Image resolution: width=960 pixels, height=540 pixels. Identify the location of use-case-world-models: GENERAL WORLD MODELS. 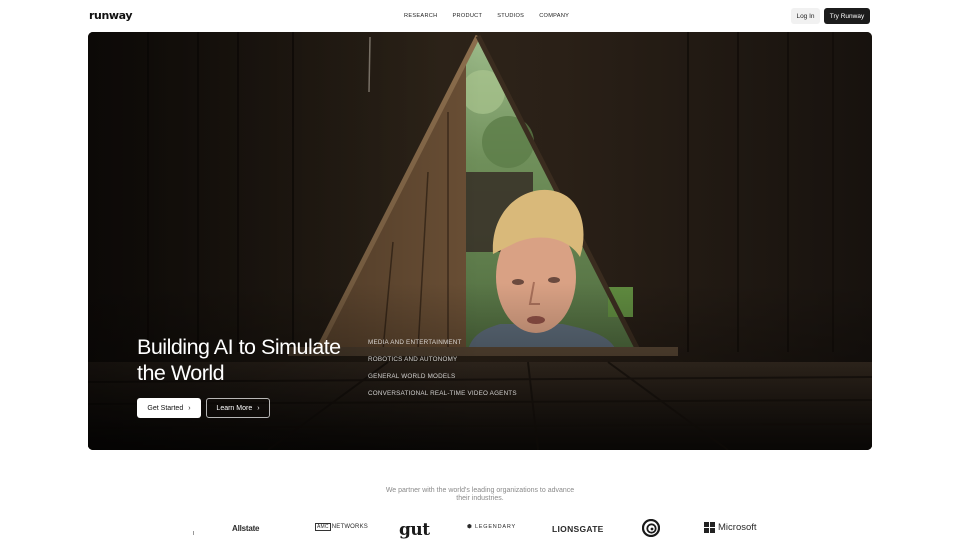
(442, 381).